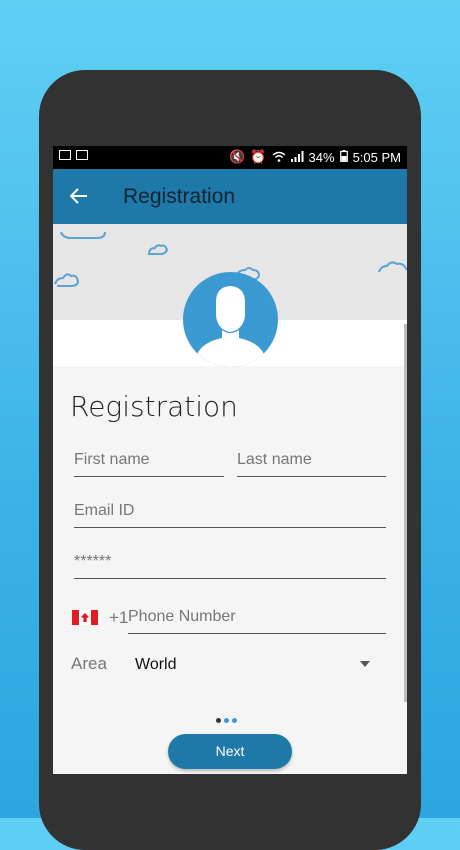  I want to click on alarm-icon: ⏰, so click(258, 156).